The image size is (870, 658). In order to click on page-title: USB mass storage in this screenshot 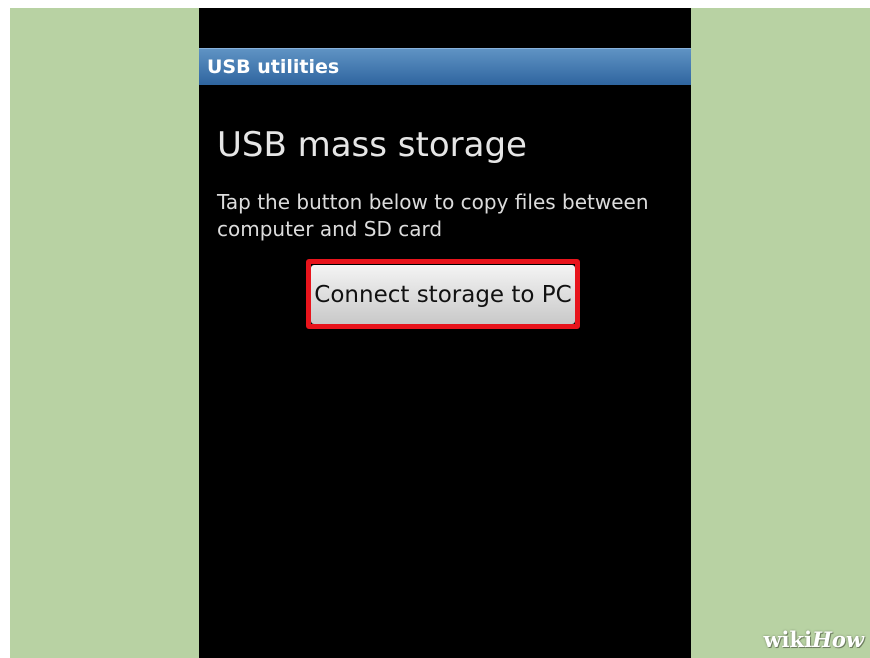, I will do `click(372, 145)`.